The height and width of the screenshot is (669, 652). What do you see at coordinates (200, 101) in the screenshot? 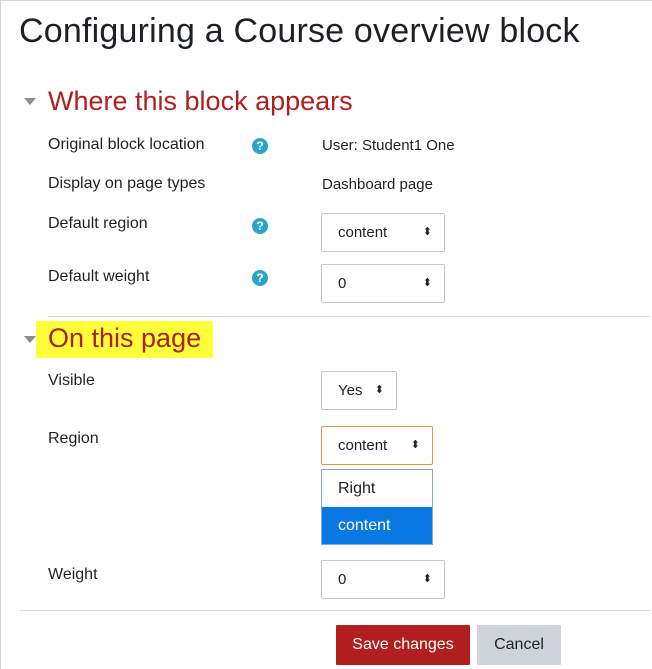
I see `section-title-where: Where this block appears` at bounding box center [200, 101].